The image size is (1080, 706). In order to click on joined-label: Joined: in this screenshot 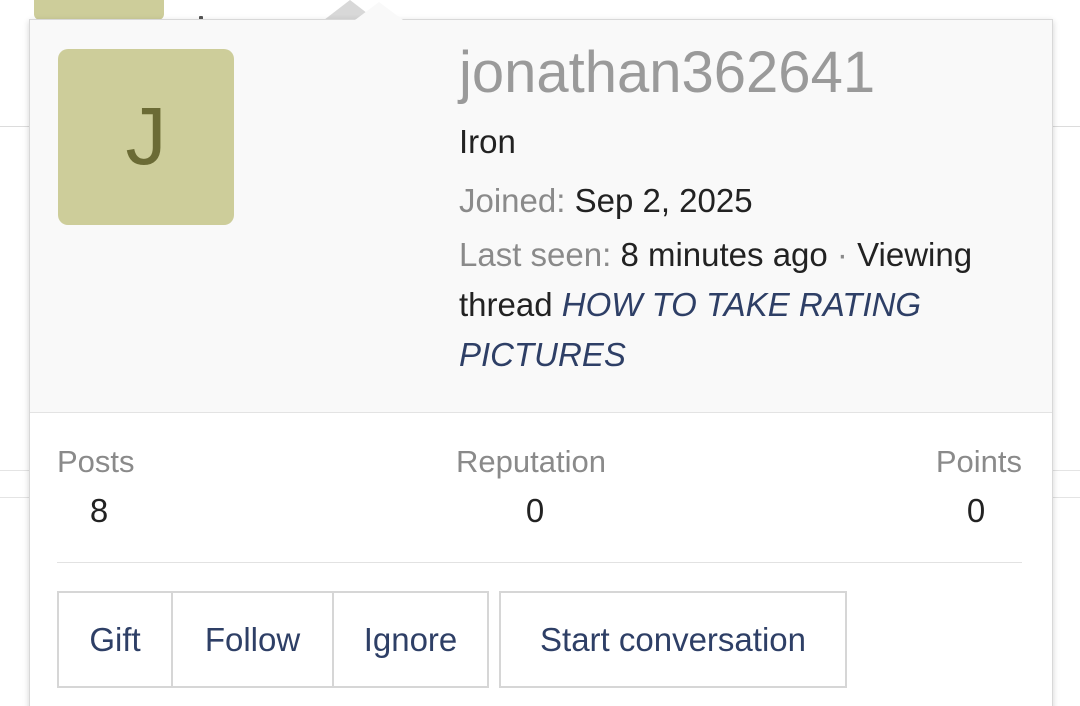, I will do `click(512, 200)`.